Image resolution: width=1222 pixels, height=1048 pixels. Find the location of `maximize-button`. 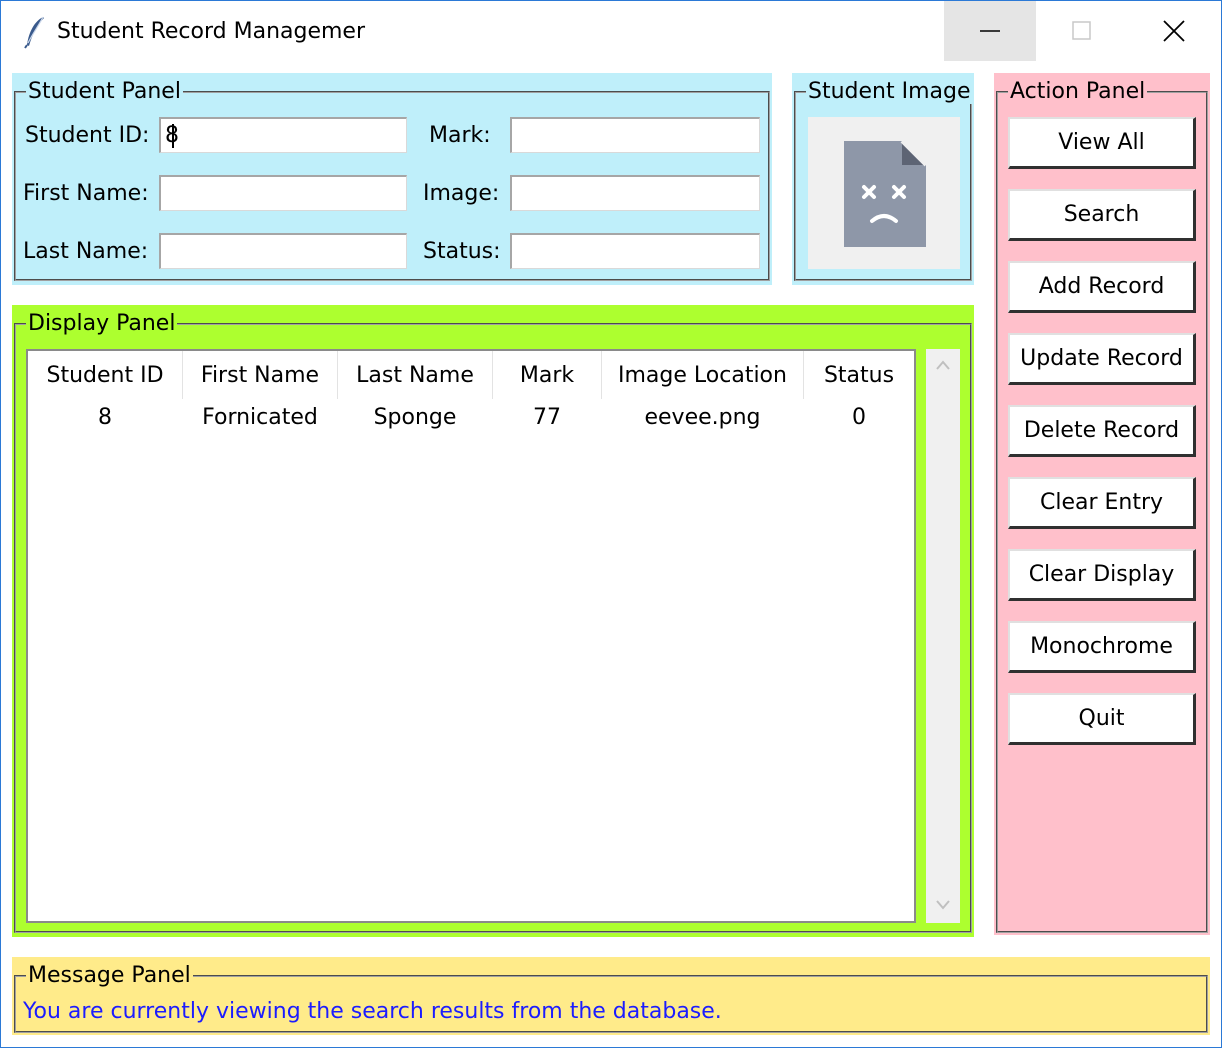

maximize-button is located at coordinates (1082, 31).